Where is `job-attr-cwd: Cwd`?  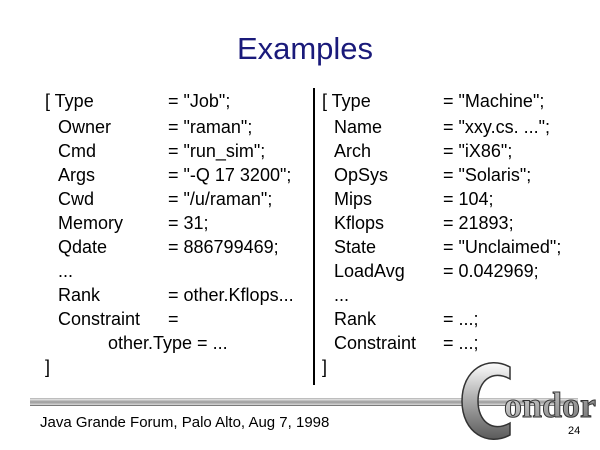
job-attr-cwd: Cwd is located at coordinates (76, 199).